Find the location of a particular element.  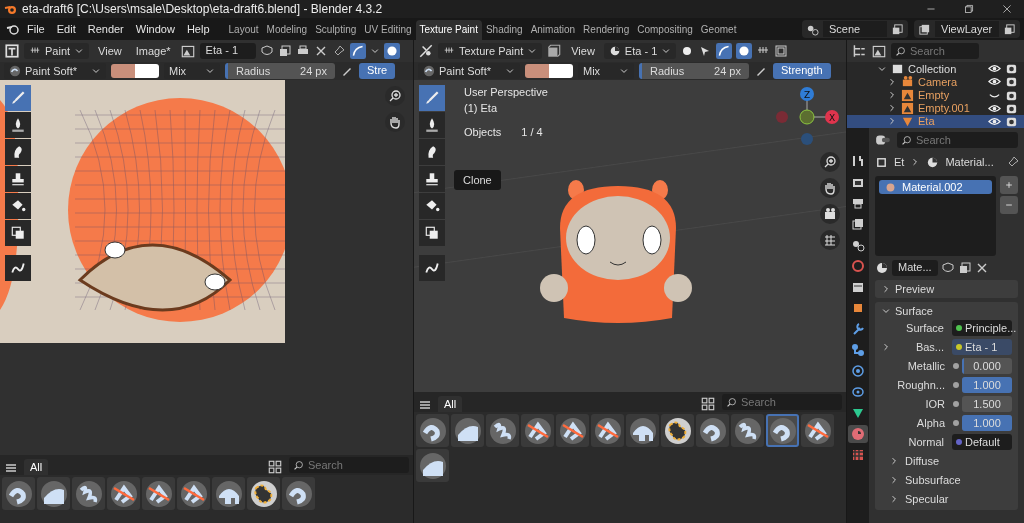

cube-icon is located at coordinates (554, 51).